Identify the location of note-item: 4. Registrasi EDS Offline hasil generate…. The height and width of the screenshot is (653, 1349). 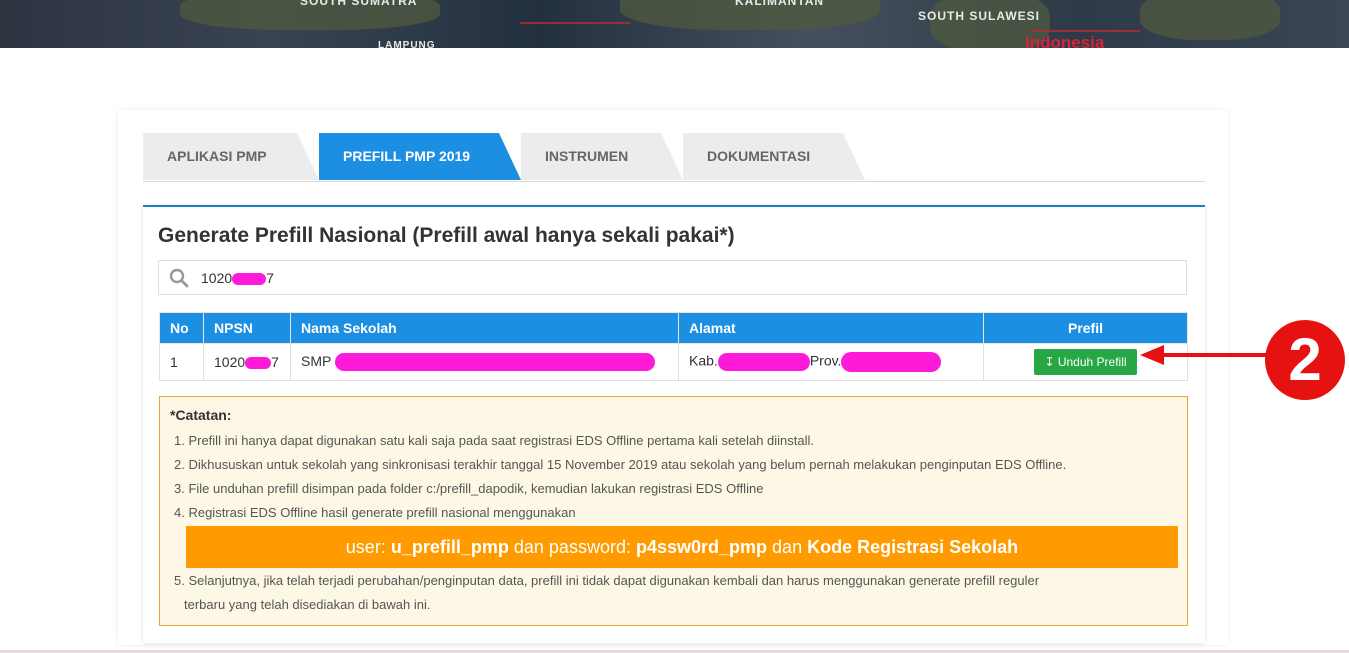
(375, 512).